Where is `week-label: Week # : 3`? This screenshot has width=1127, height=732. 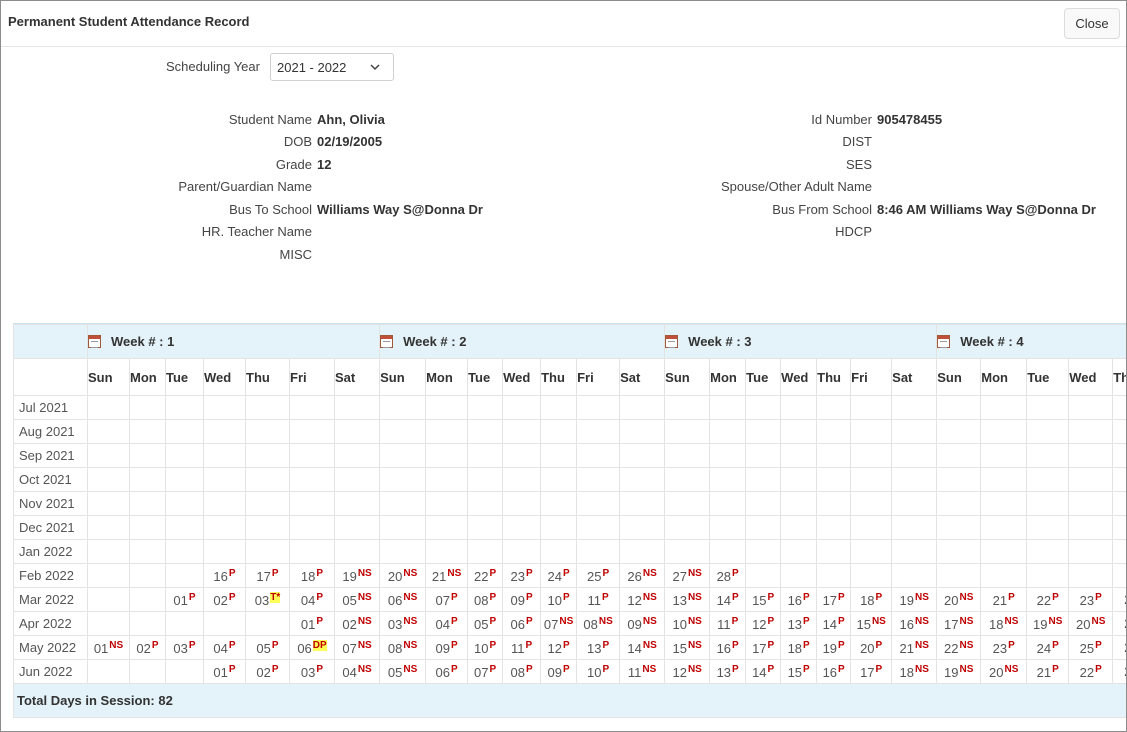
week-label: Week # : 3 is located at coordinates (720, 341).